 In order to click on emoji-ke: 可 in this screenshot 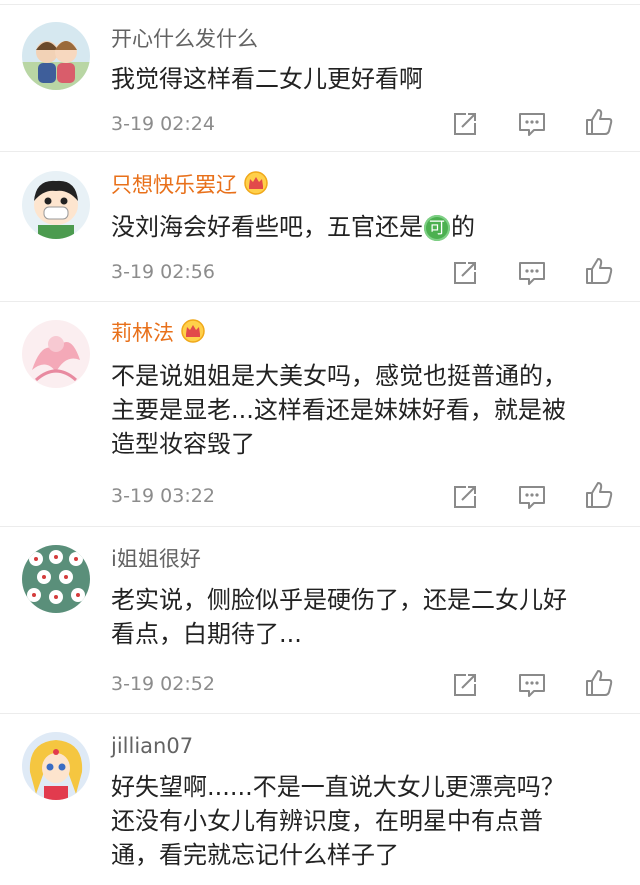, I will do `click(437, 228)`.